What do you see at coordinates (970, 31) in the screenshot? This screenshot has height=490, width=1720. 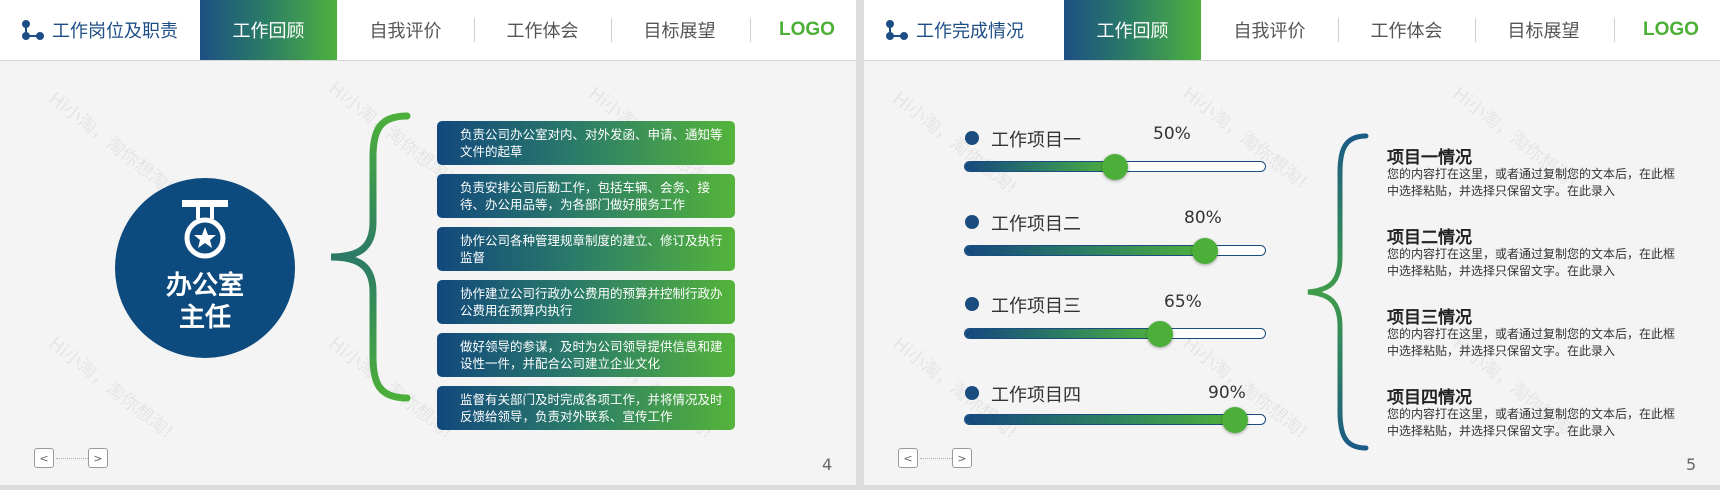 I see `page-title: 工作完成情况` at bounding box center [970, 31].